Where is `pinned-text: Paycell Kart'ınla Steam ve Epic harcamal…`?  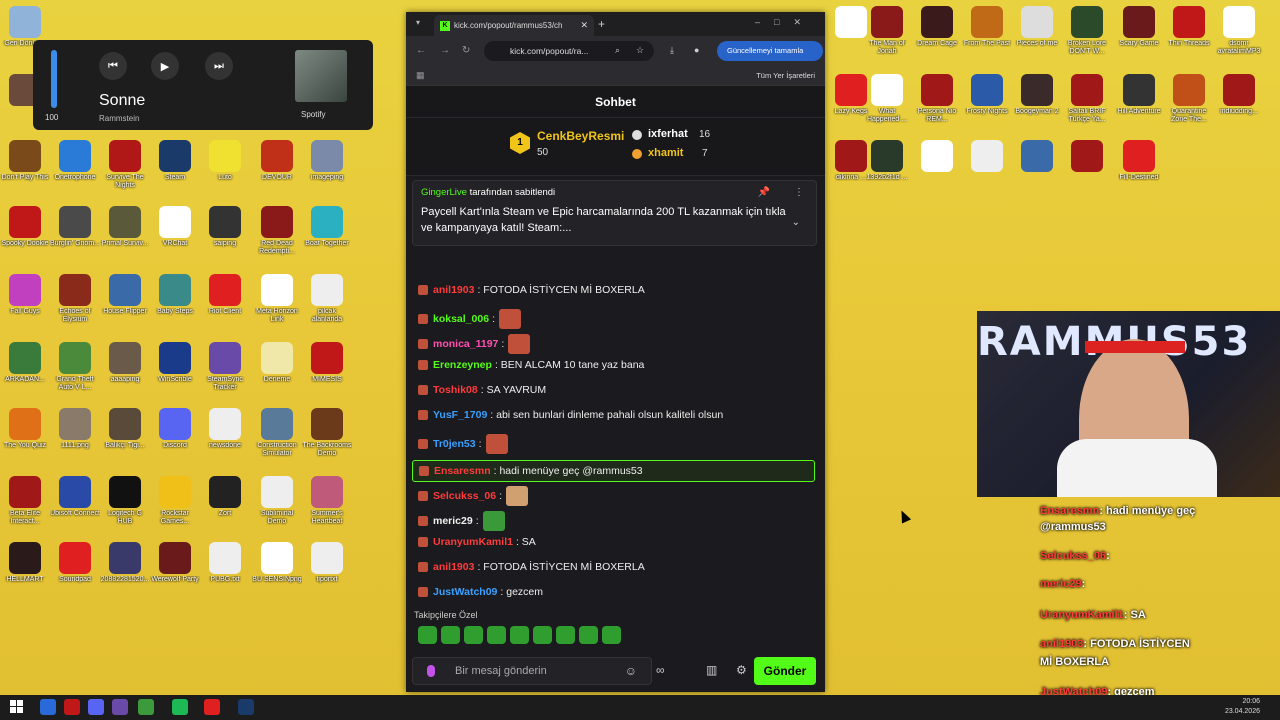
pinned-text: Paycell Kart'ınla Steam ve Epic harcamal… is located at coordinates (614, 220).